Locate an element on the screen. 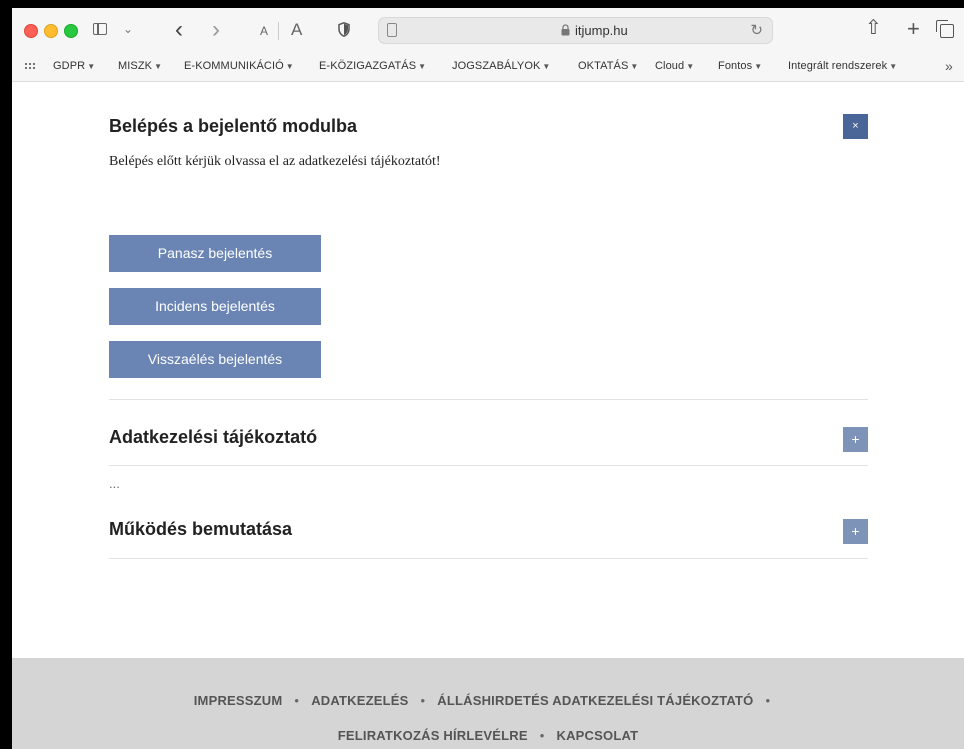  expand-operation-demo-button: + is located at coordinates (855, 531).